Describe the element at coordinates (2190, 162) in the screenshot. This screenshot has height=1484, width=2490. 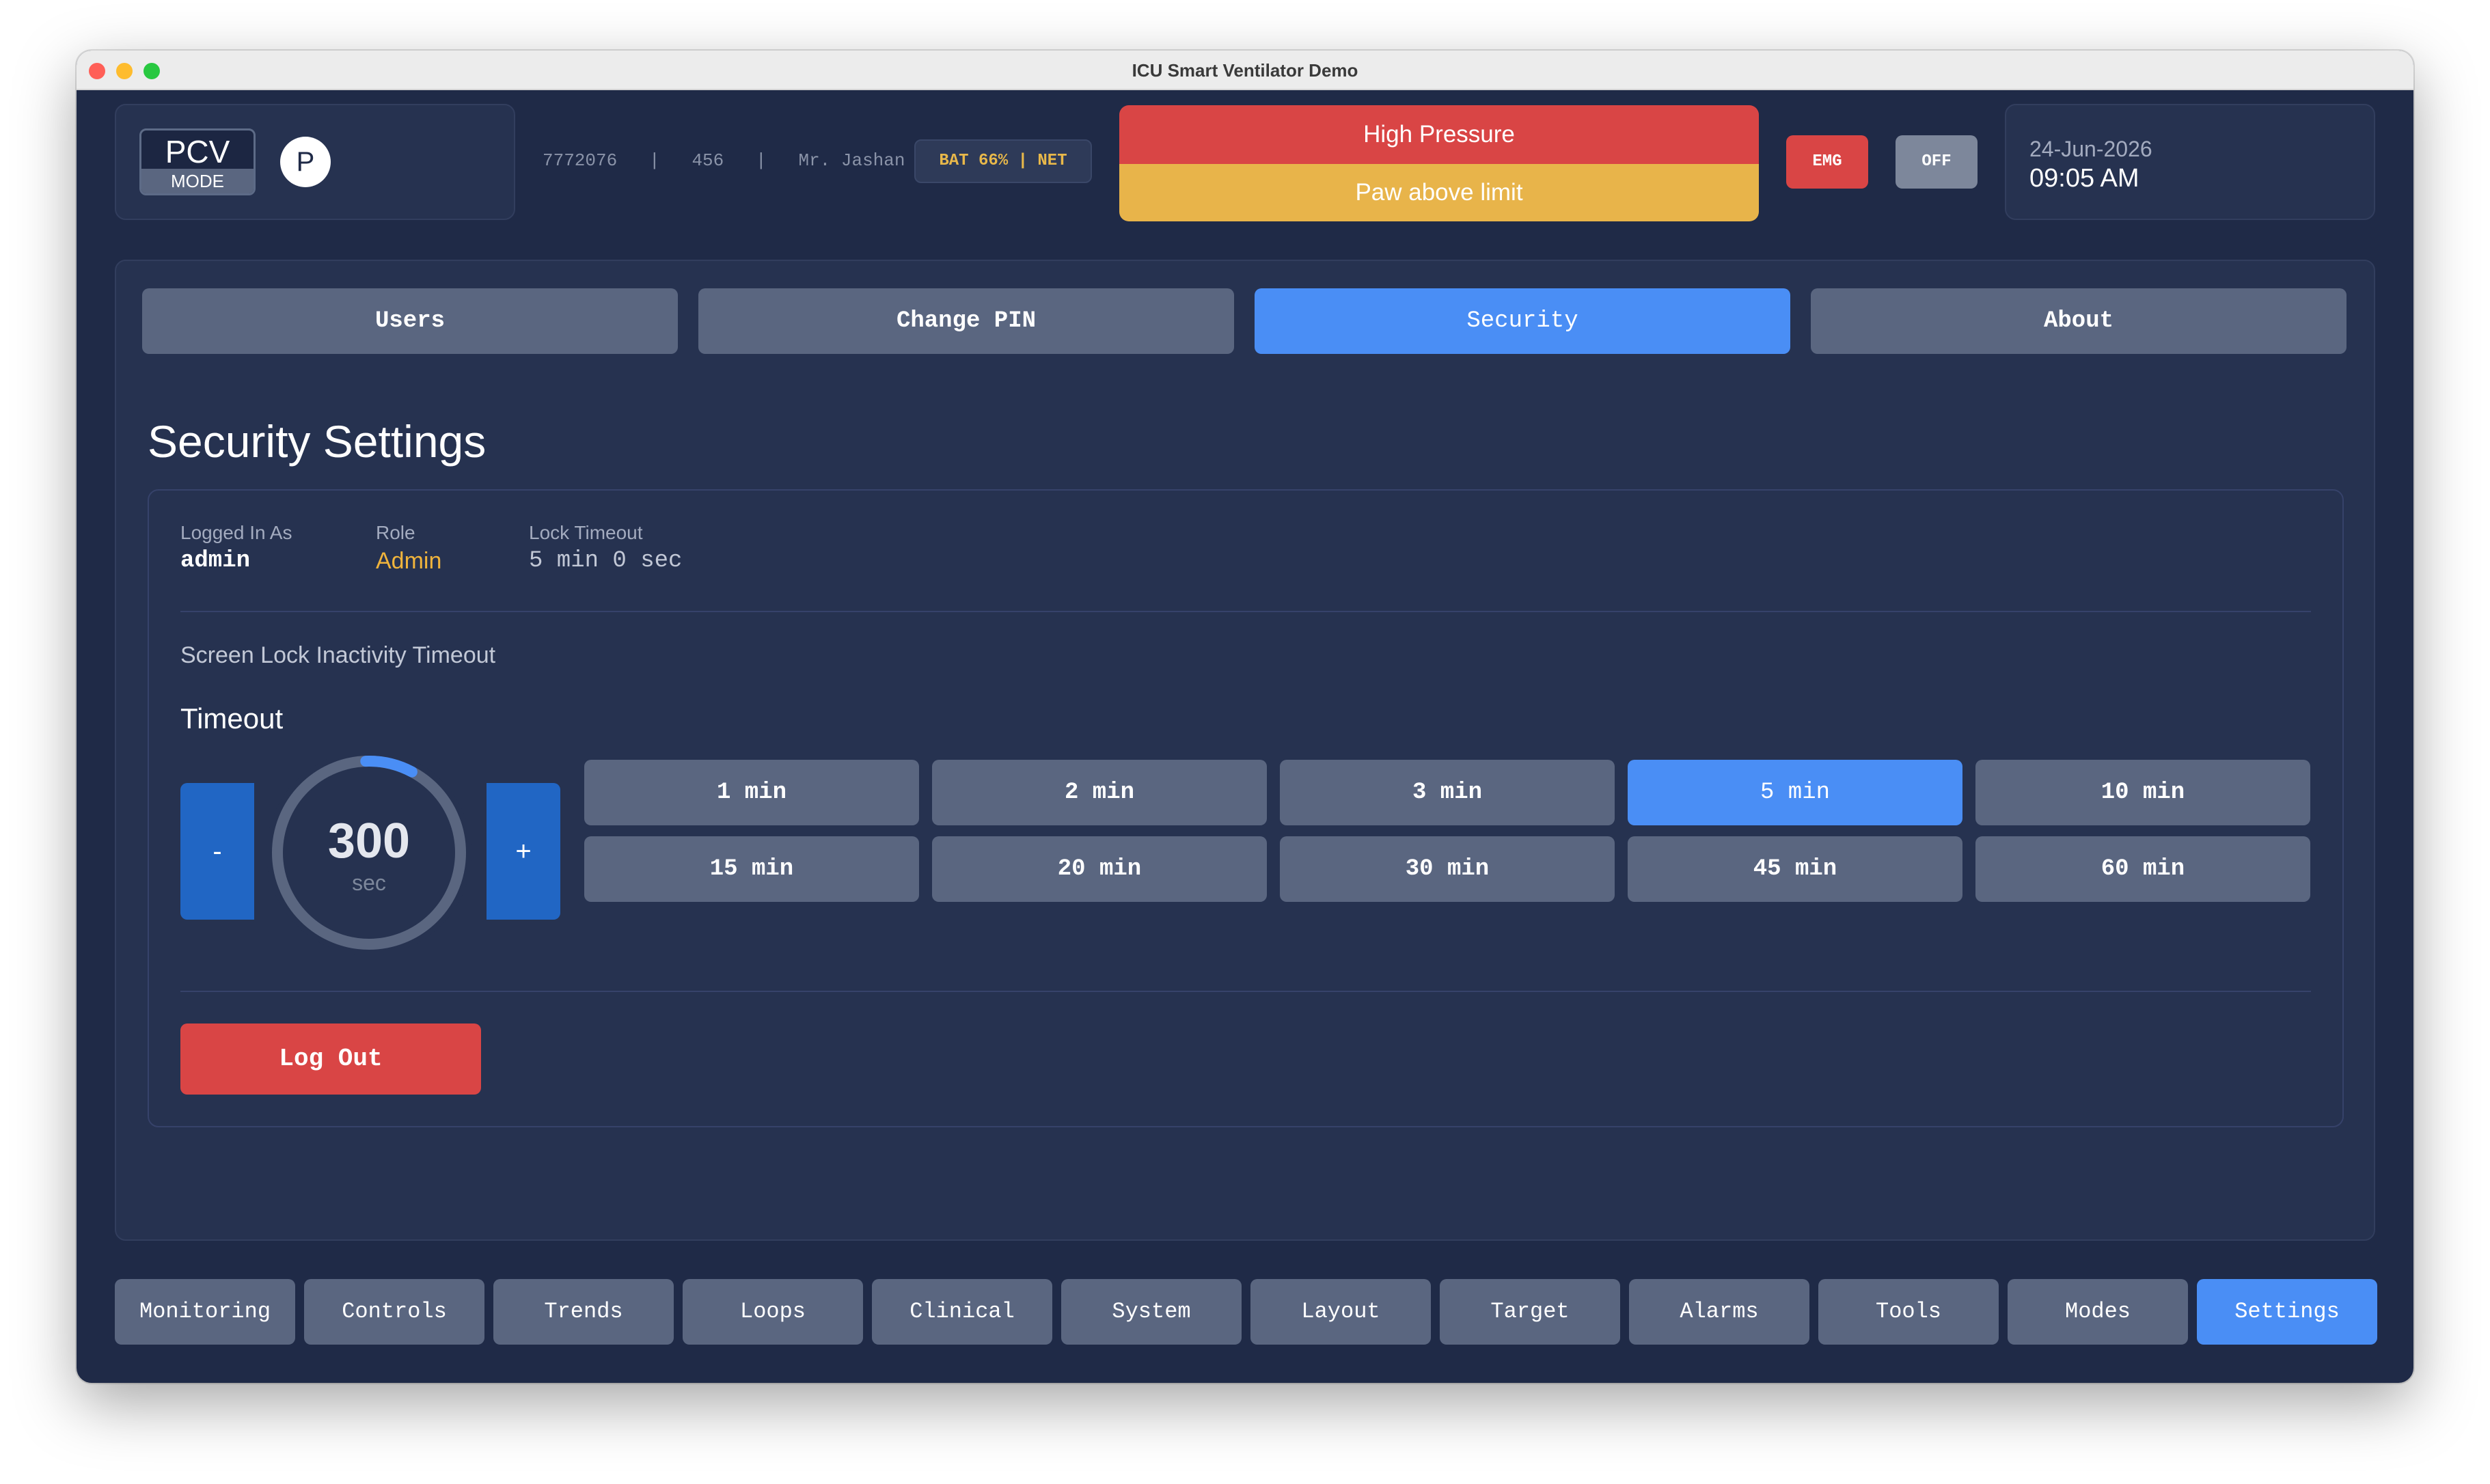
I see `datetime-card: 24-Jun-2026 09:05 AM` at that location.